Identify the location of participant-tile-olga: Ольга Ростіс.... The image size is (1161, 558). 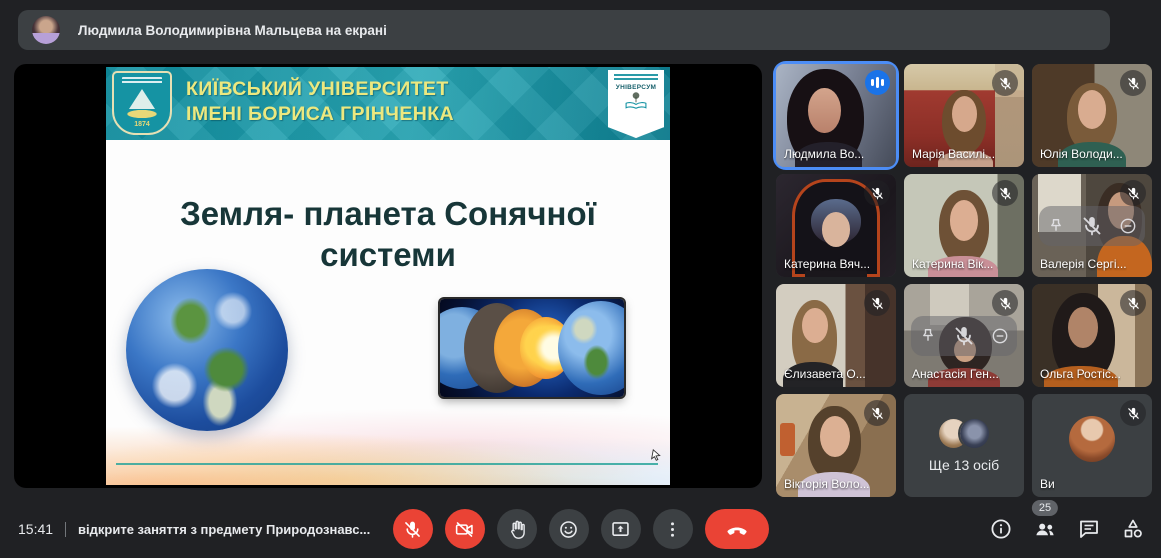
(1092, 335).